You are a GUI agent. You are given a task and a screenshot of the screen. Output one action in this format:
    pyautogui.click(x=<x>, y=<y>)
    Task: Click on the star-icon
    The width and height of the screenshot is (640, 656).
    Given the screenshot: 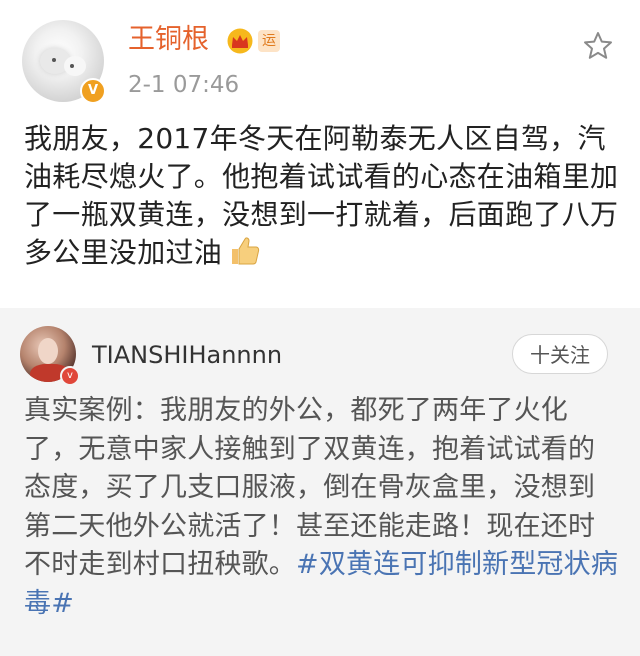 What is the action you would take?
    pyautogui.click(x=598, y=46)
    